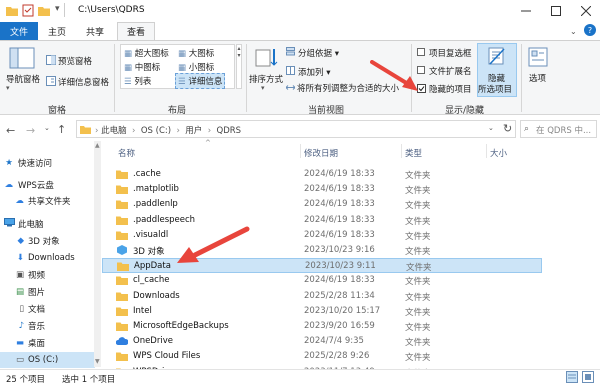 The width and height of the screenshot is (600, 387). Describe the element at coordinates (498, 153) in the screenshot. I see `column-size: 大小` at that location.